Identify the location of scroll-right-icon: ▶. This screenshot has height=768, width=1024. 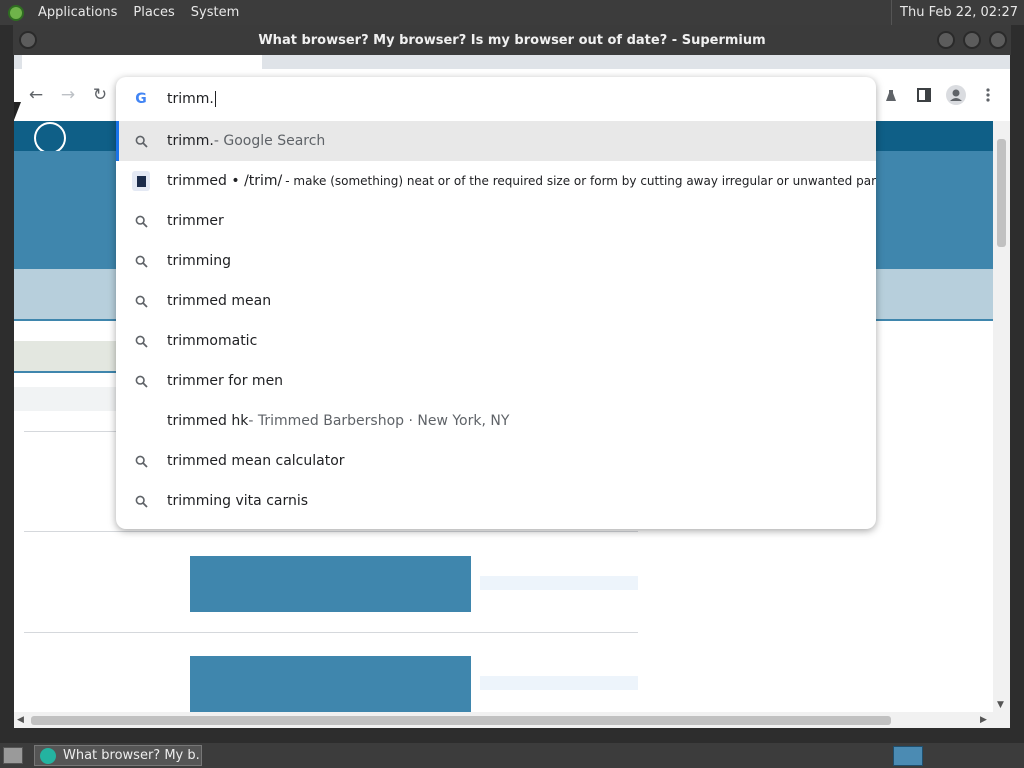
(983, 720).